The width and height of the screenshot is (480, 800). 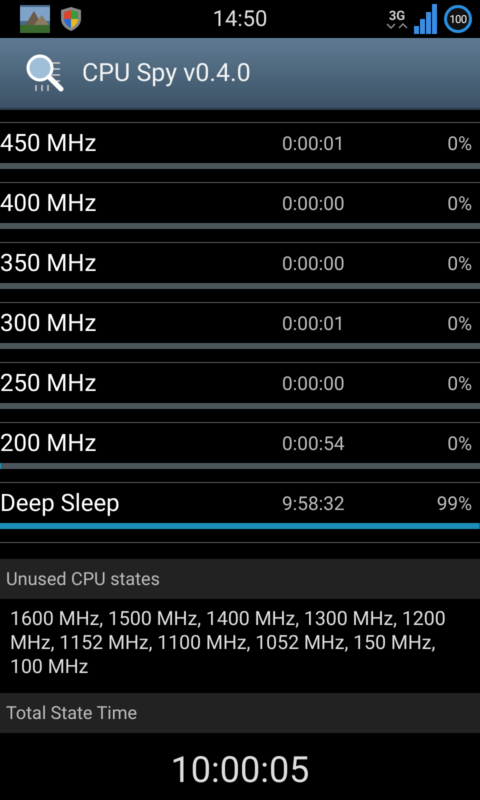 What do you see at coordinates (48, 143) in the screenshot?
I see `frequency-label: 450 MHz` at bounding box center [48, 143].